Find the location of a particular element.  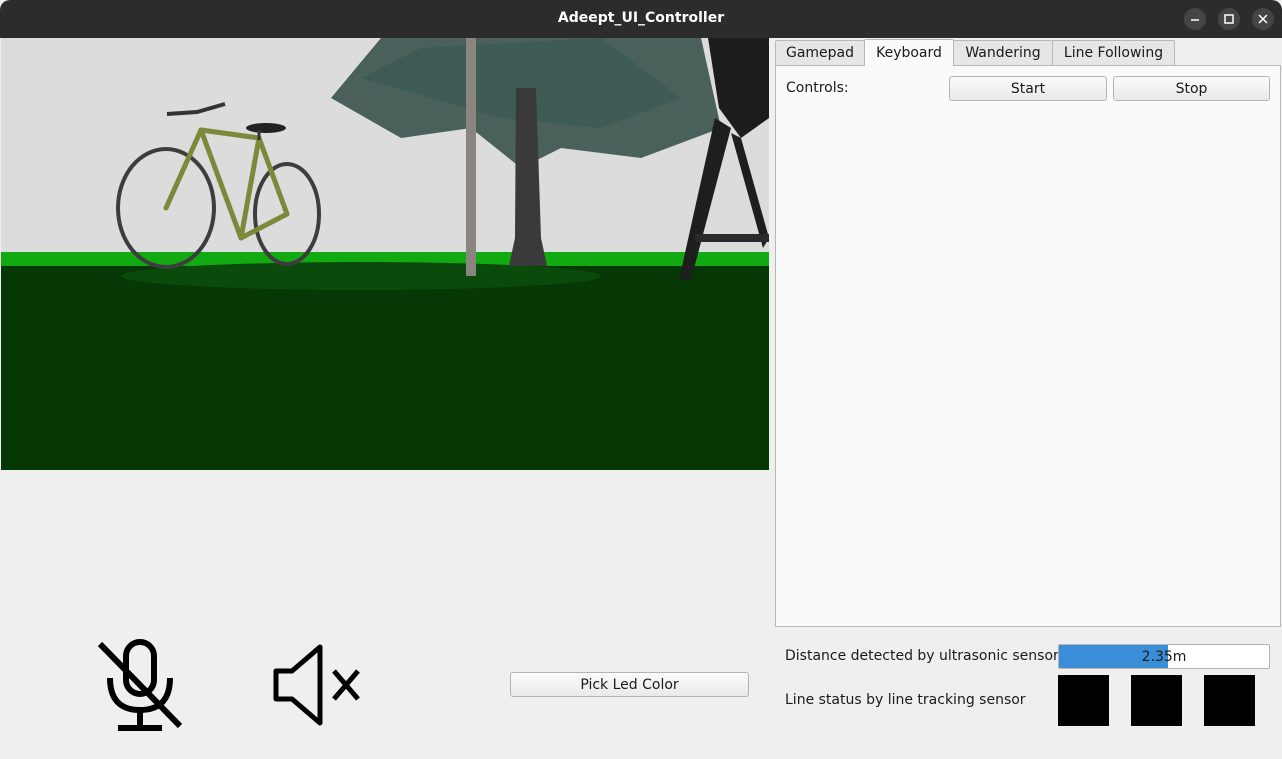

distance-label: Distance detected by ultrasonic sensor: is located at coordinates (924, 656).